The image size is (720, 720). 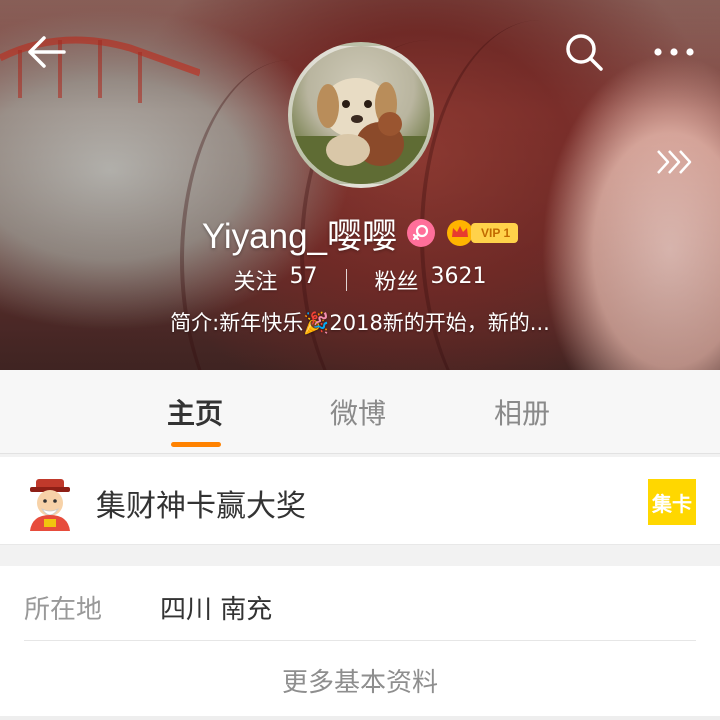 I want to click on info-divider, so click(x=360, y=640).